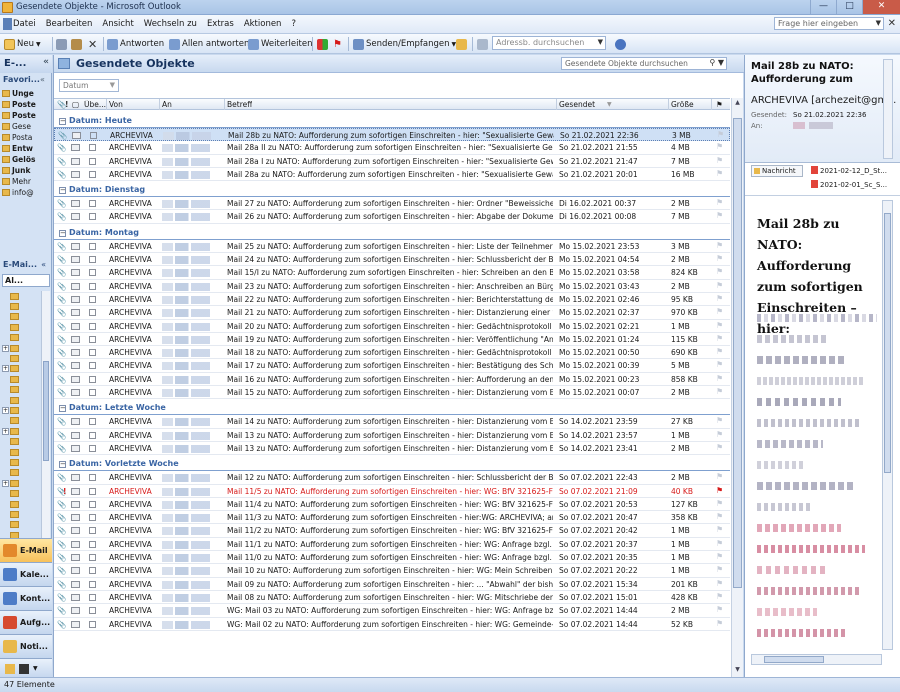 This screenshot has width=900, height=692. What do you see at coordinates (887, 425) in the screenshot?
I see `body-scrollbar` at bounding box center [887, 425].